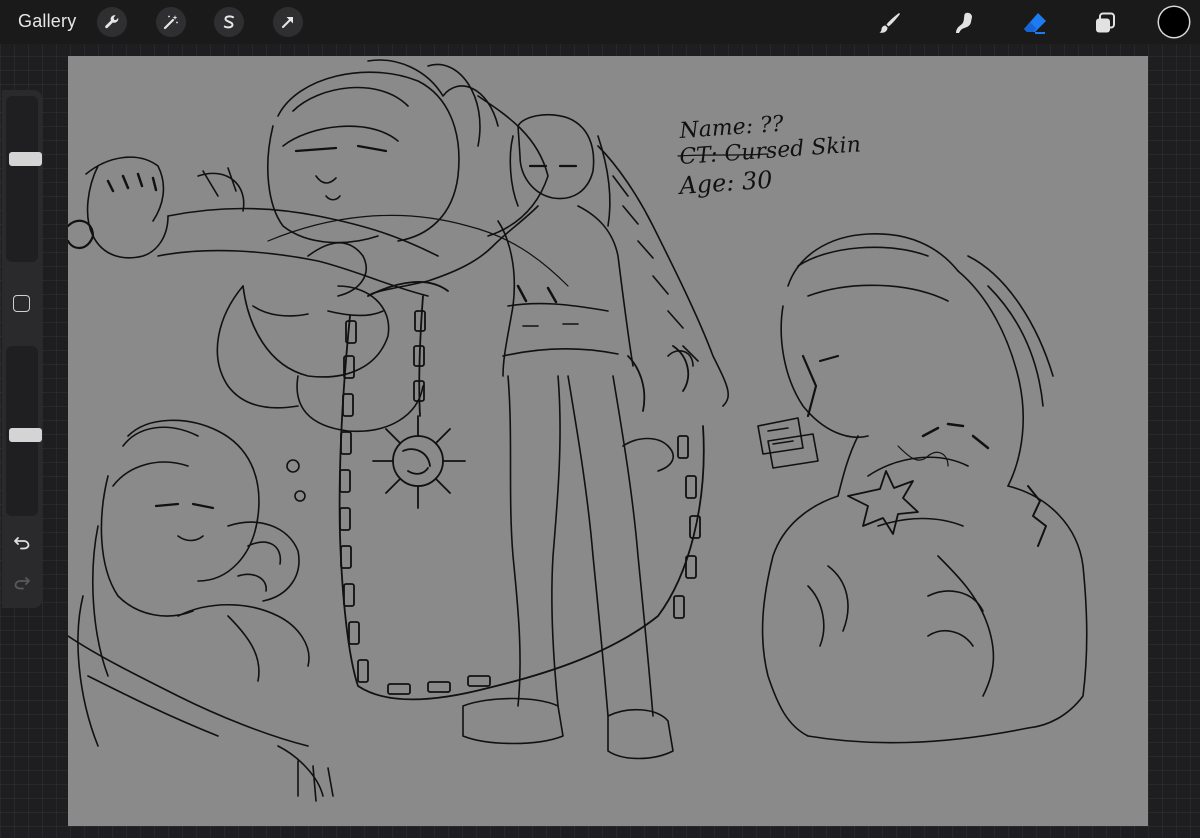 The image size is (1200, 838). I want to click on opacity-slider, so click(24, 431).